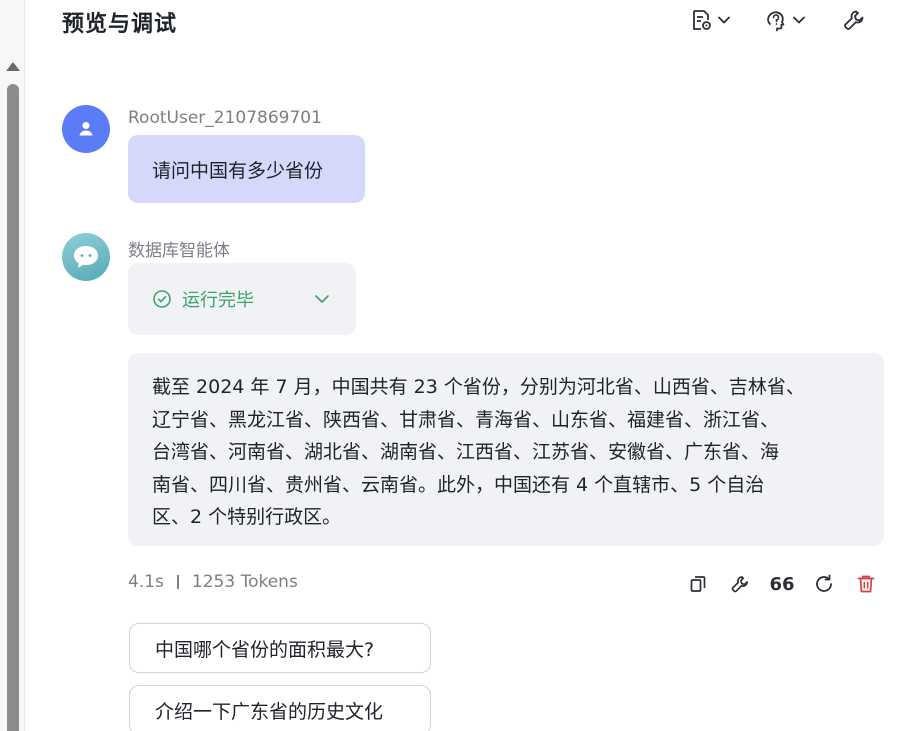  What do you see at coordinates (702, 20) in the screenshot?
I see `document-settings-icon` at bounding box center [702, 20].